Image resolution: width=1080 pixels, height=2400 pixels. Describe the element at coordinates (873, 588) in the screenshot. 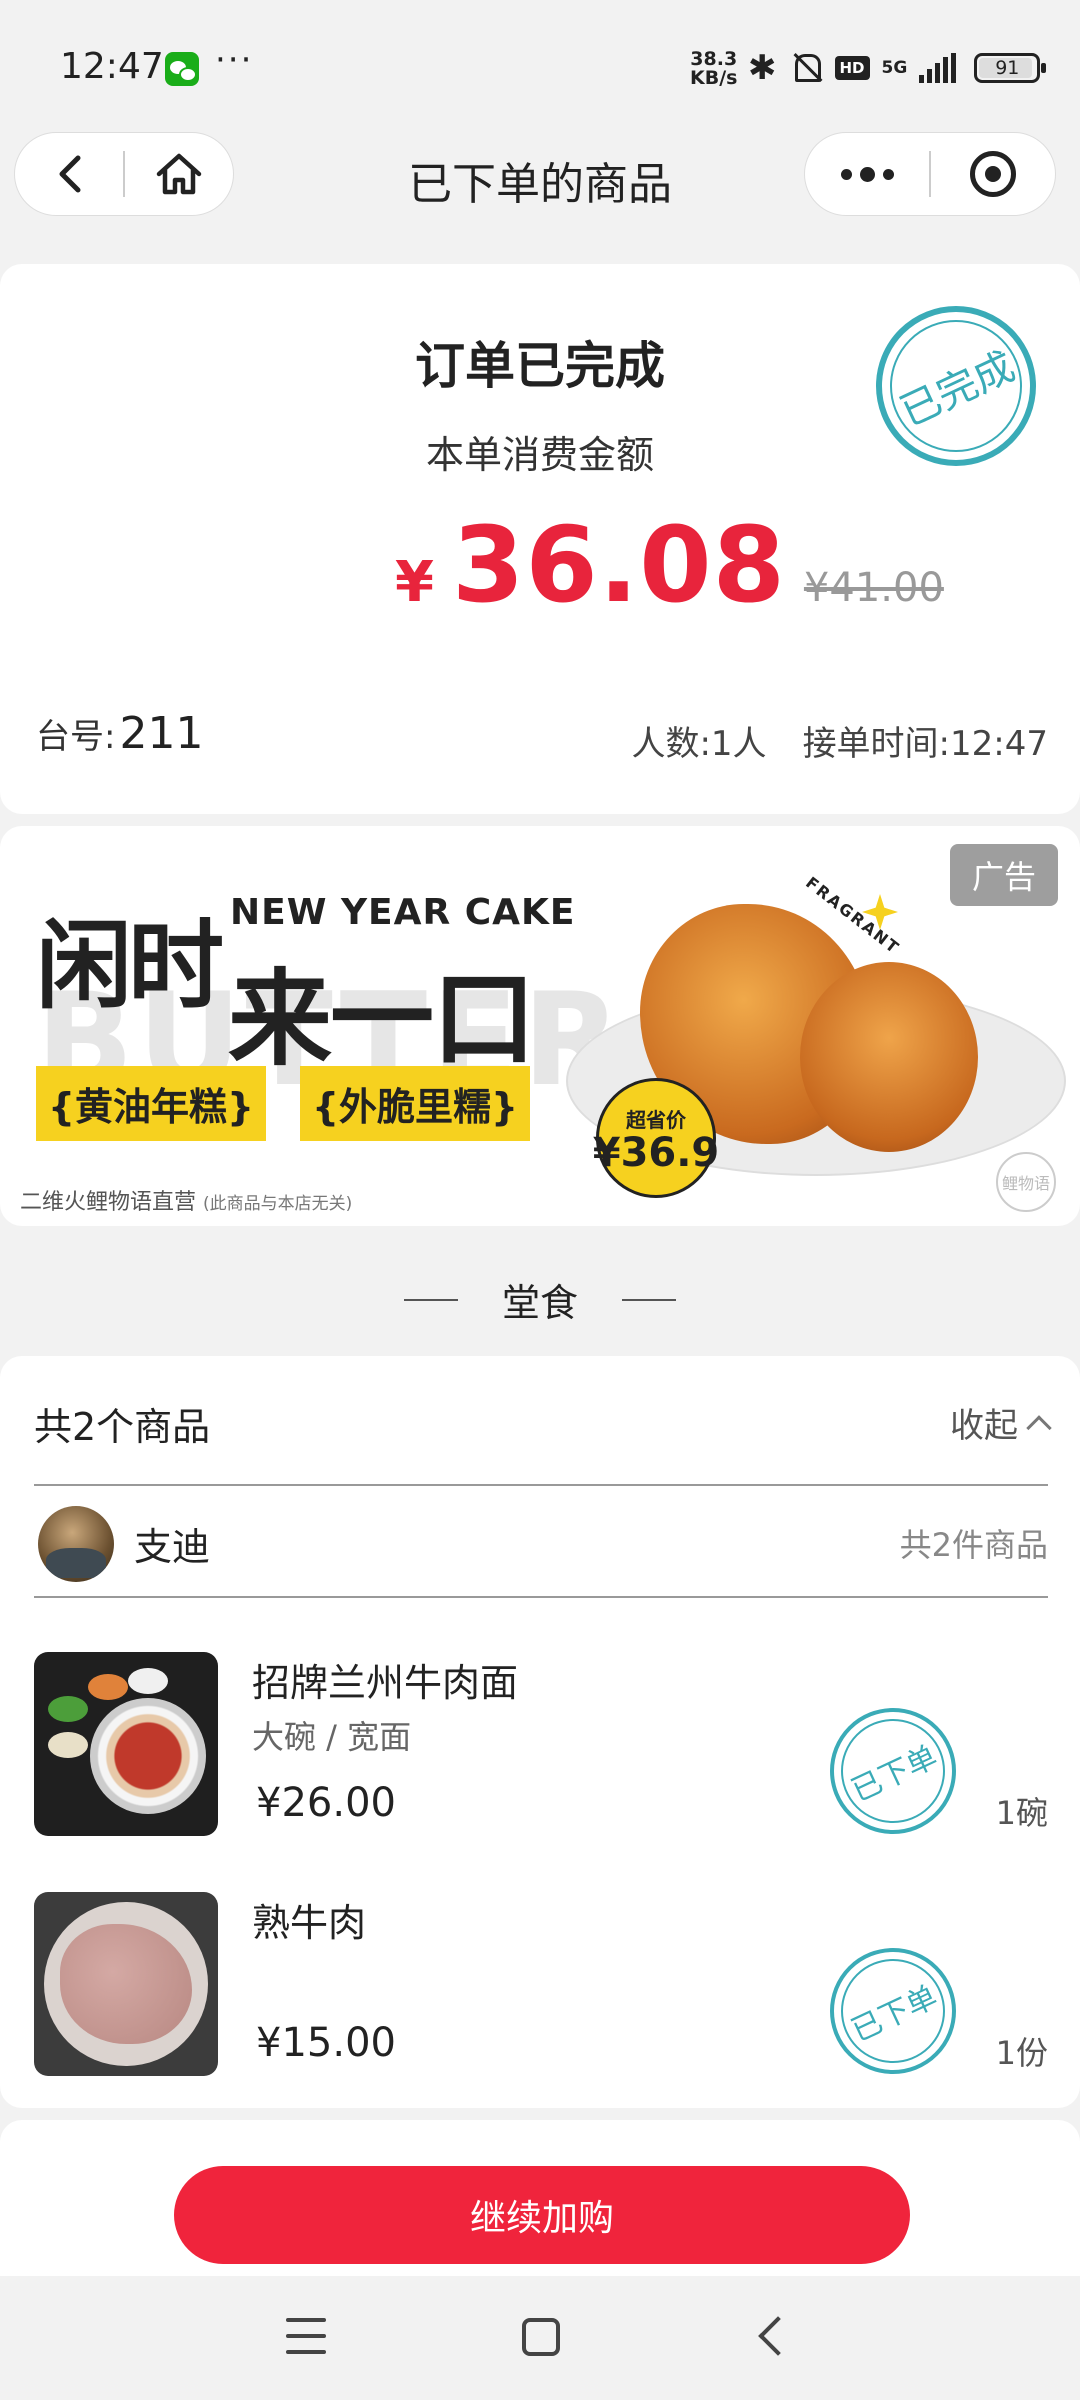

I see `original-price: ¥41.00` at that location.